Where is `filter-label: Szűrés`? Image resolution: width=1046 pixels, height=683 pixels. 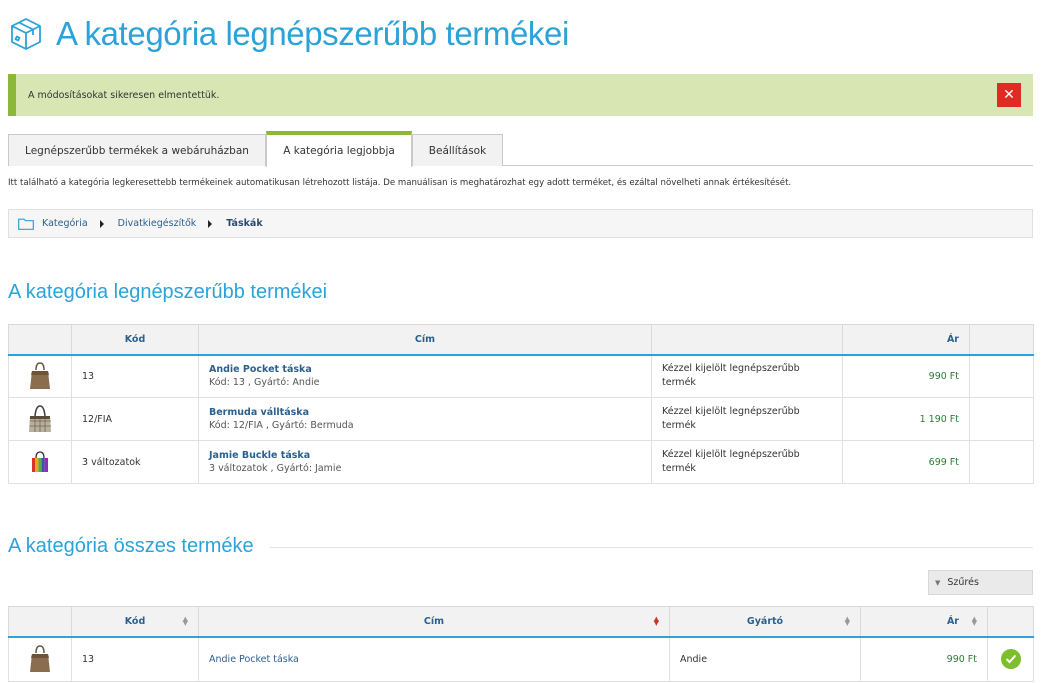 filter-label: Szűrés is located at coordinates (963, 582).